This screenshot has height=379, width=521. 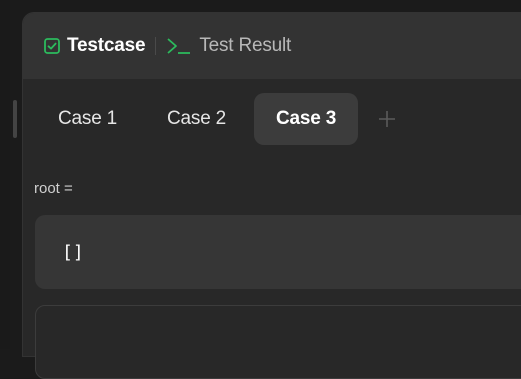 I want to click on tab-testcase-label: Testcase, so click(x=106, y=45).